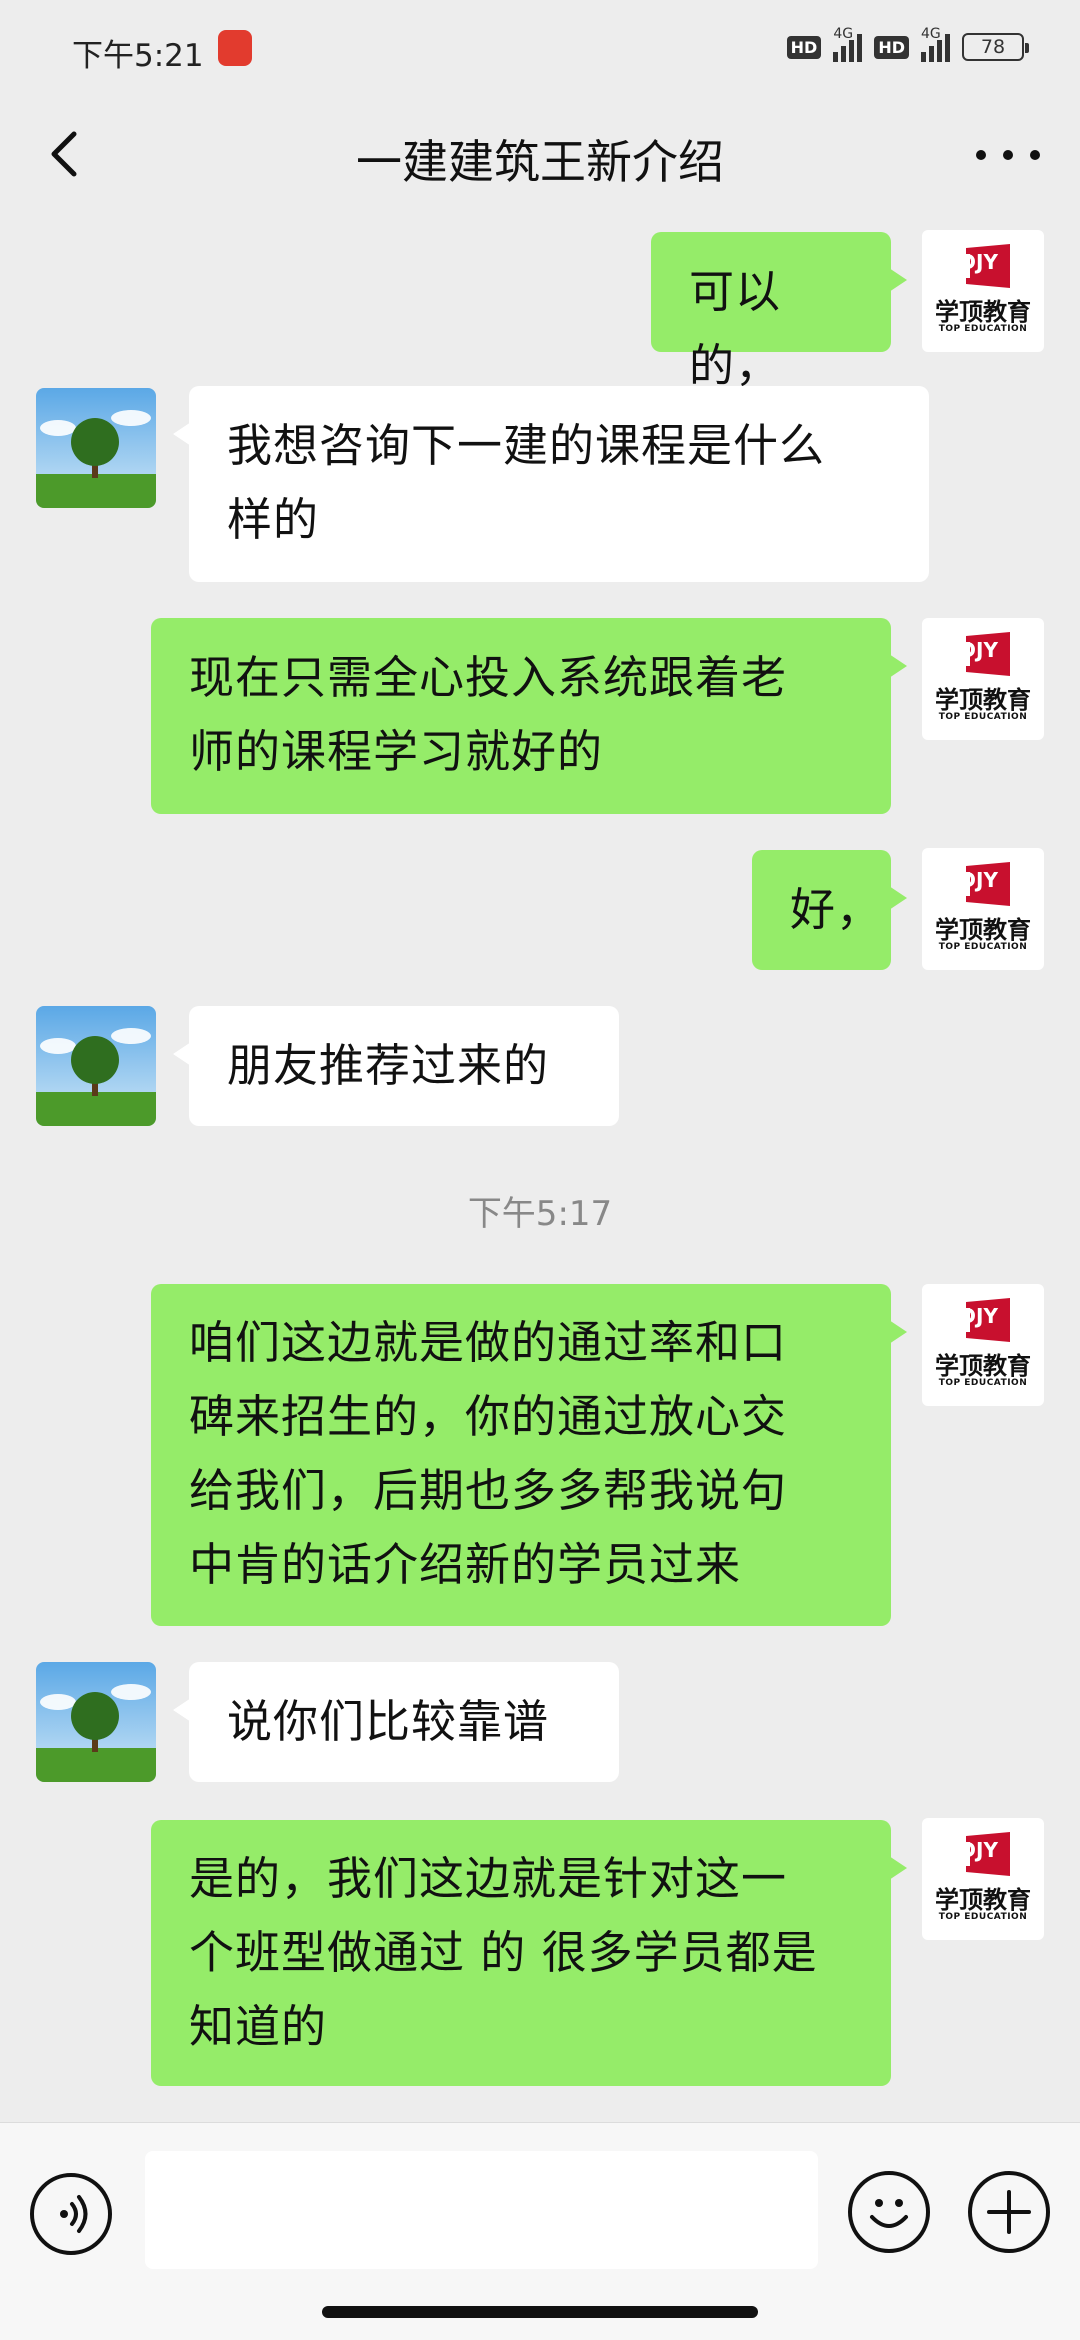 Image resolution: width=1080 pixels, height=2340 pixels. Describe the element at coordinates (74, 2214) in the screenshot. I see `voice-icon` at that location.